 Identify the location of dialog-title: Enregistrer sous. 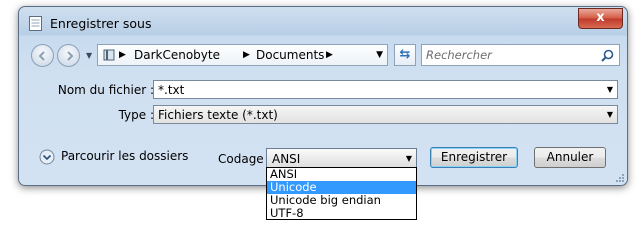
(101, 23).